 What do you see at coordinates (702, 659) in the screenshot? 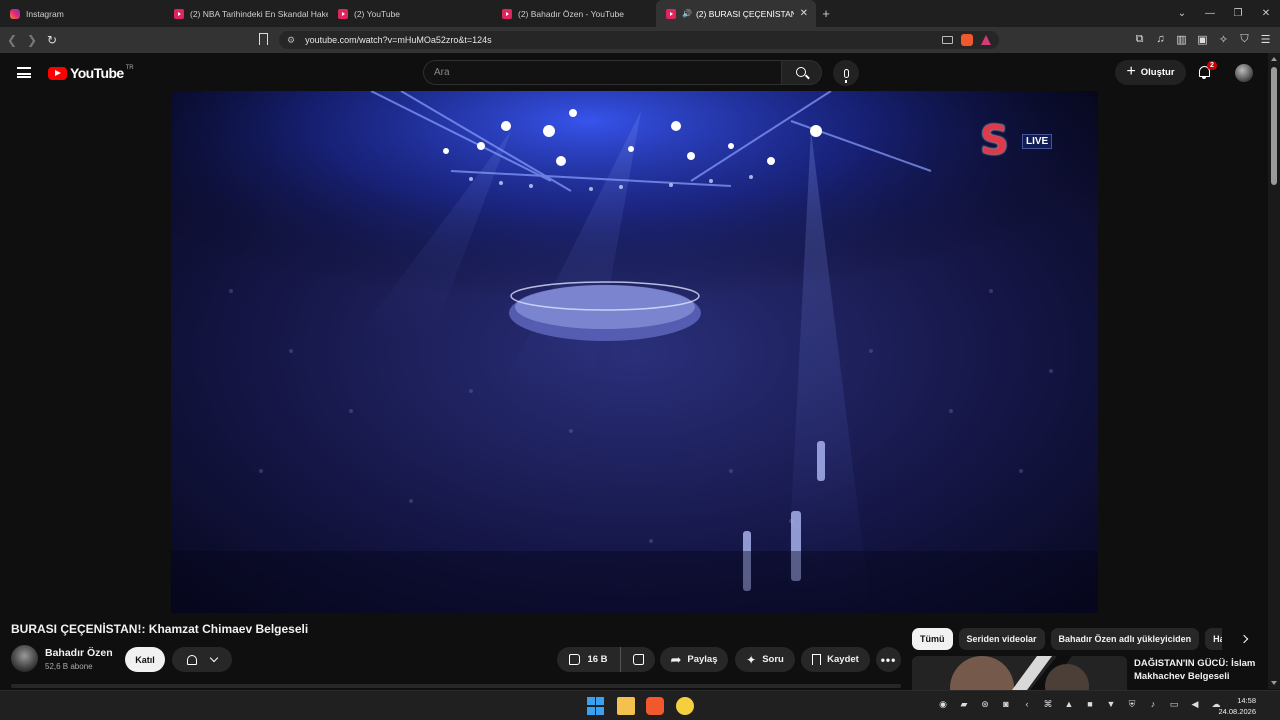
I see `share-label: Paylaş` at bounding box center [702, 659].